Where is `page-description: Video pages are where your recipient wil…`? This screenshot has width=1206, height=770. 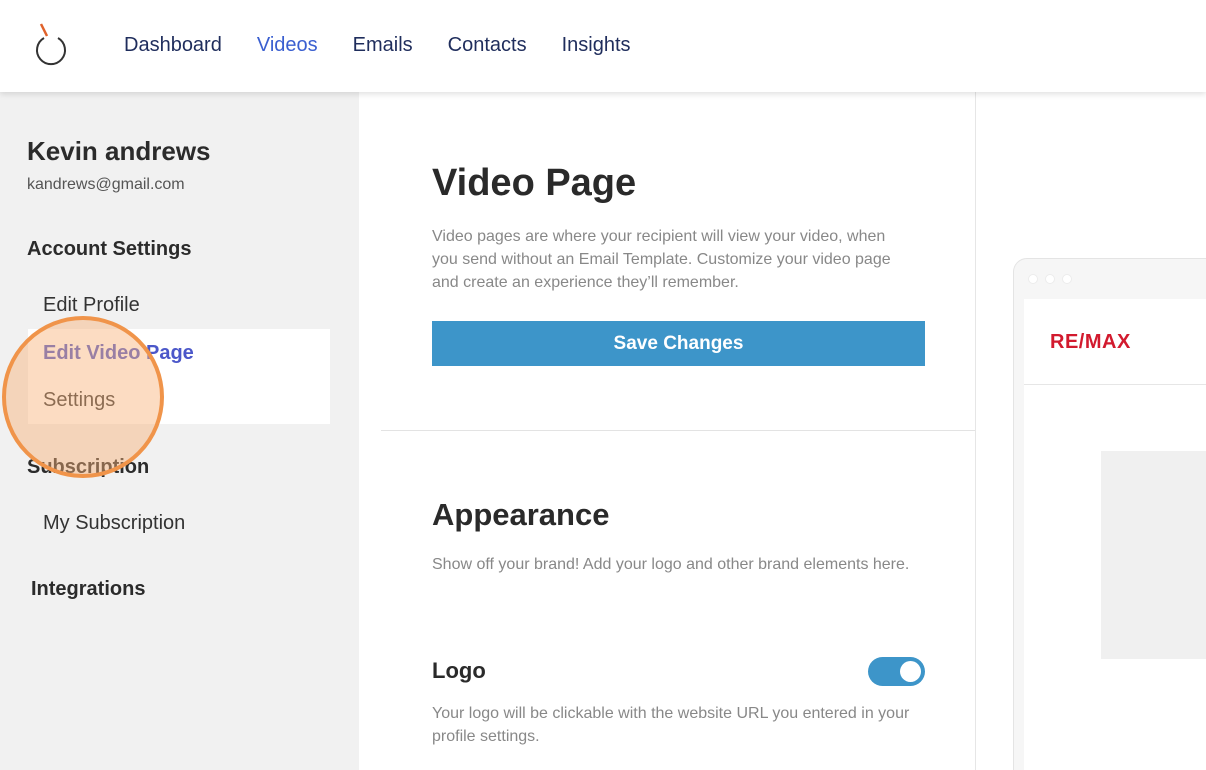
page-description: Video pages are where your recipient wil… is located at coordinates (661, 259).